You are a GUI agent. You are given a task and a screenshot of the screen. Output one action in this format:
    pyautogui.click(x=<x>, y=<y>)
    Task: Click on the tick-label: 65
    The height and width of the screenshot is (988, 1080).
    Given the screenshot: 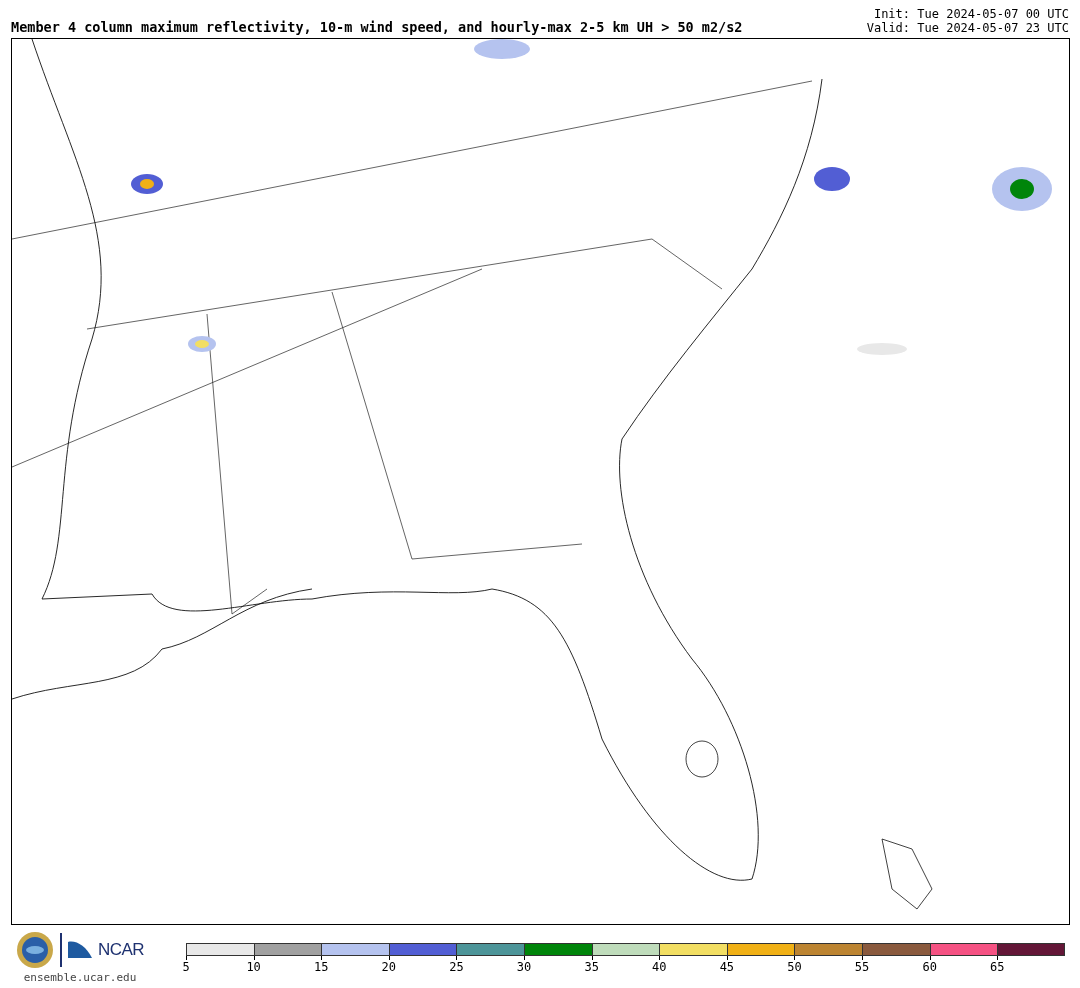 What is the action you would take?
    pyautogui.click(x=997, y=967)
    